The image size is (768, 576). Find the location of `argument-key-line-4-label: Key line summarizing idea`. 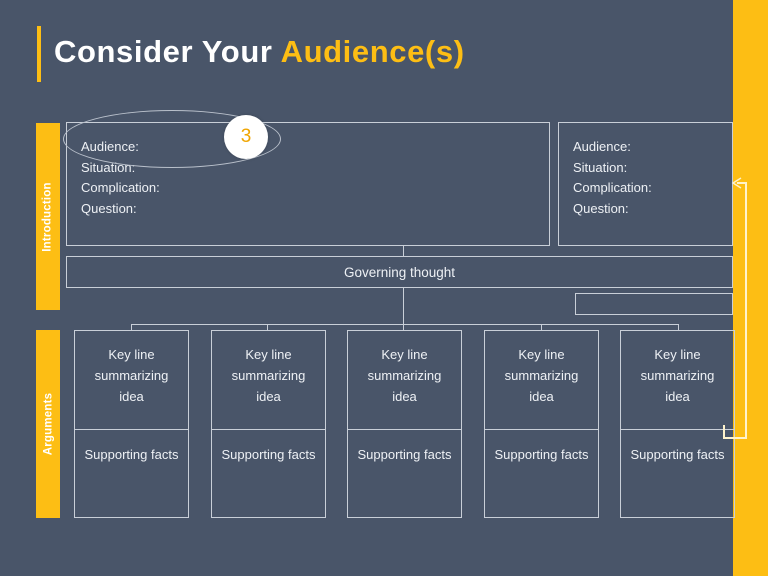

argument-key-line-4-label: Key line summarizing idea is located at coordinates (541, 375).